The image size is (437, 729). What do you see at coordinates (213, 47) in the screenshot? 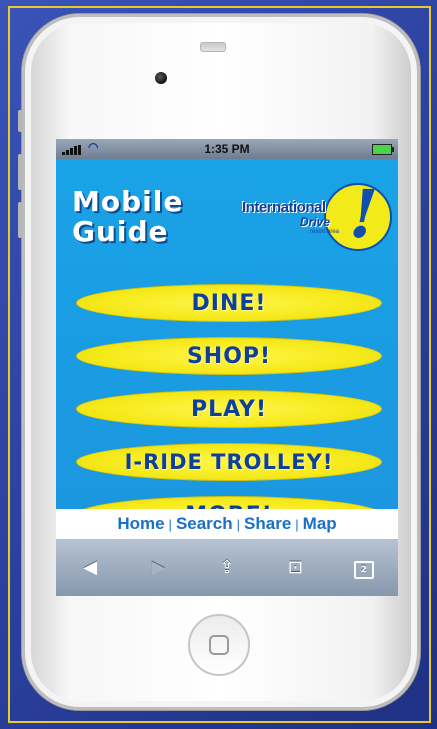
I see `earpiece-speaker` at bounding box center [213, 47].